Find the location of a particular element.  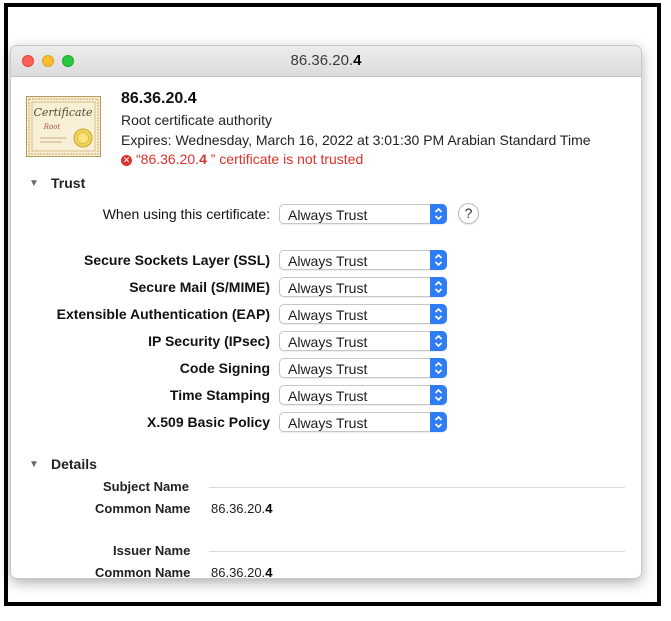

issuer-cn-main: 86.36.20. is located at coordinates (238, 571).